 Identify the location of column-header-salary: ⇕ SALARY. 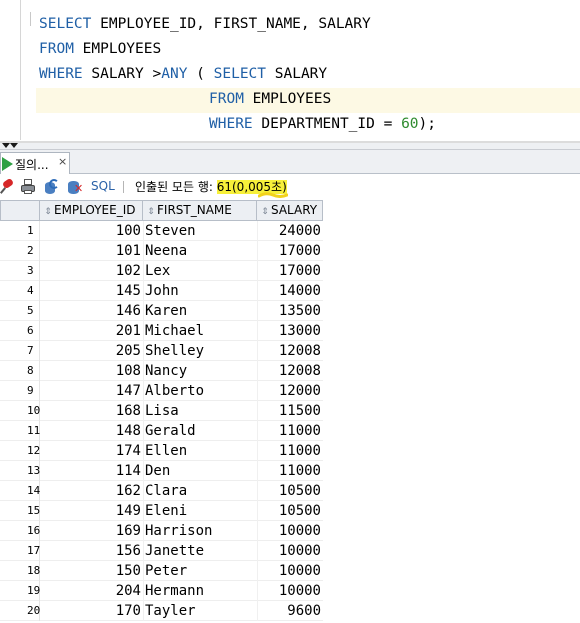
(290, 210).